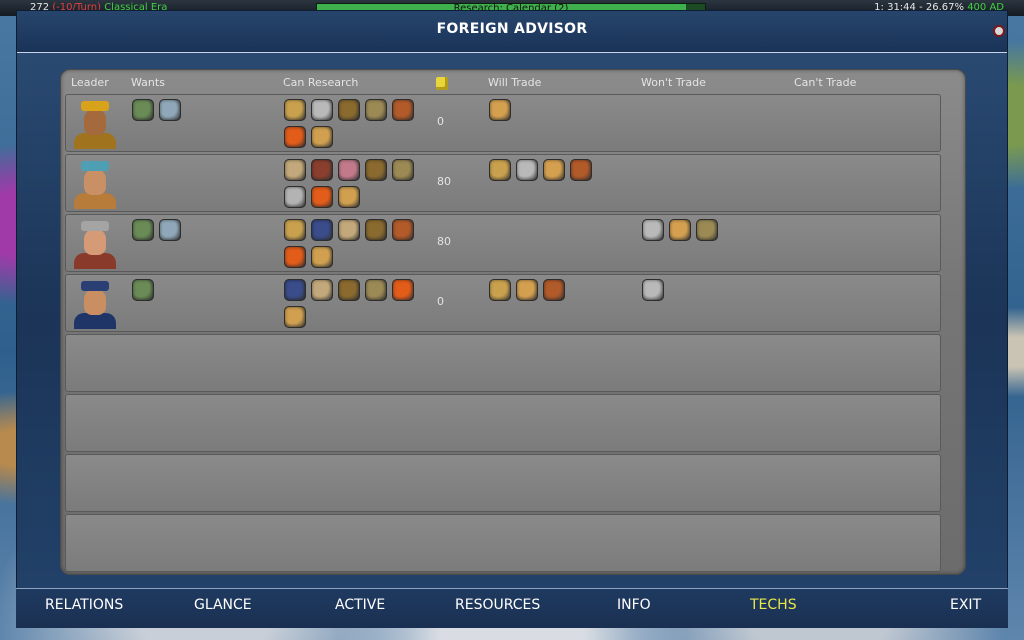 The image size is (1024, 640). What do you see at coordinates (497, 605) in the screenshot?
I see `tab-resources: RESOURCES` at bounding box center [497, 605].